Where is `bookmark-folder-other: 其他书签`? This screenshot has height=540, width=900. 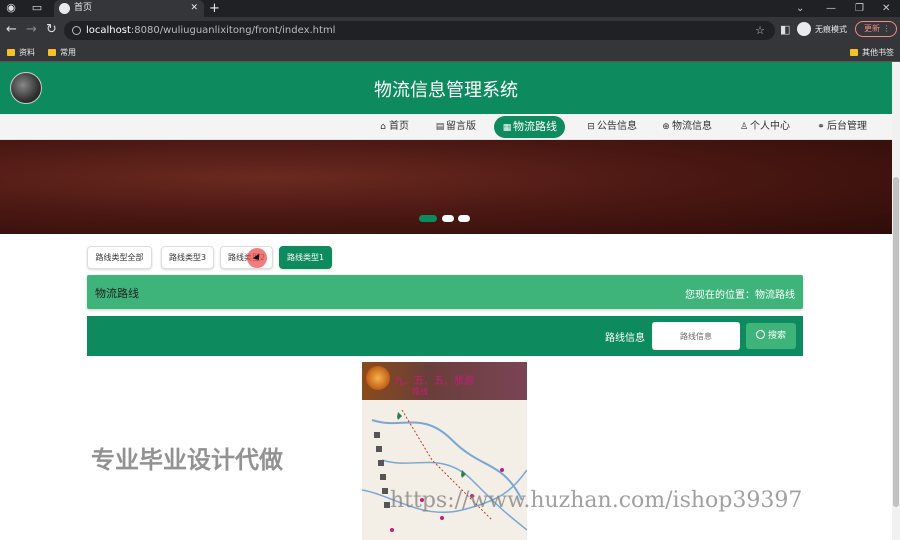 bookmark-folder-other: 其他书签 is located at coordinates (872, 53).